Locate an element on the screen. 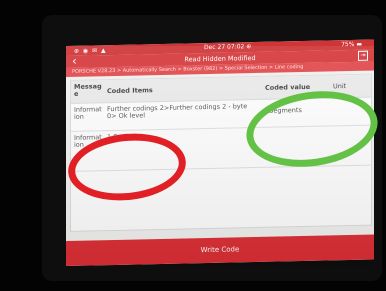  column-unit: Unit is located at coordinates (340, 86).